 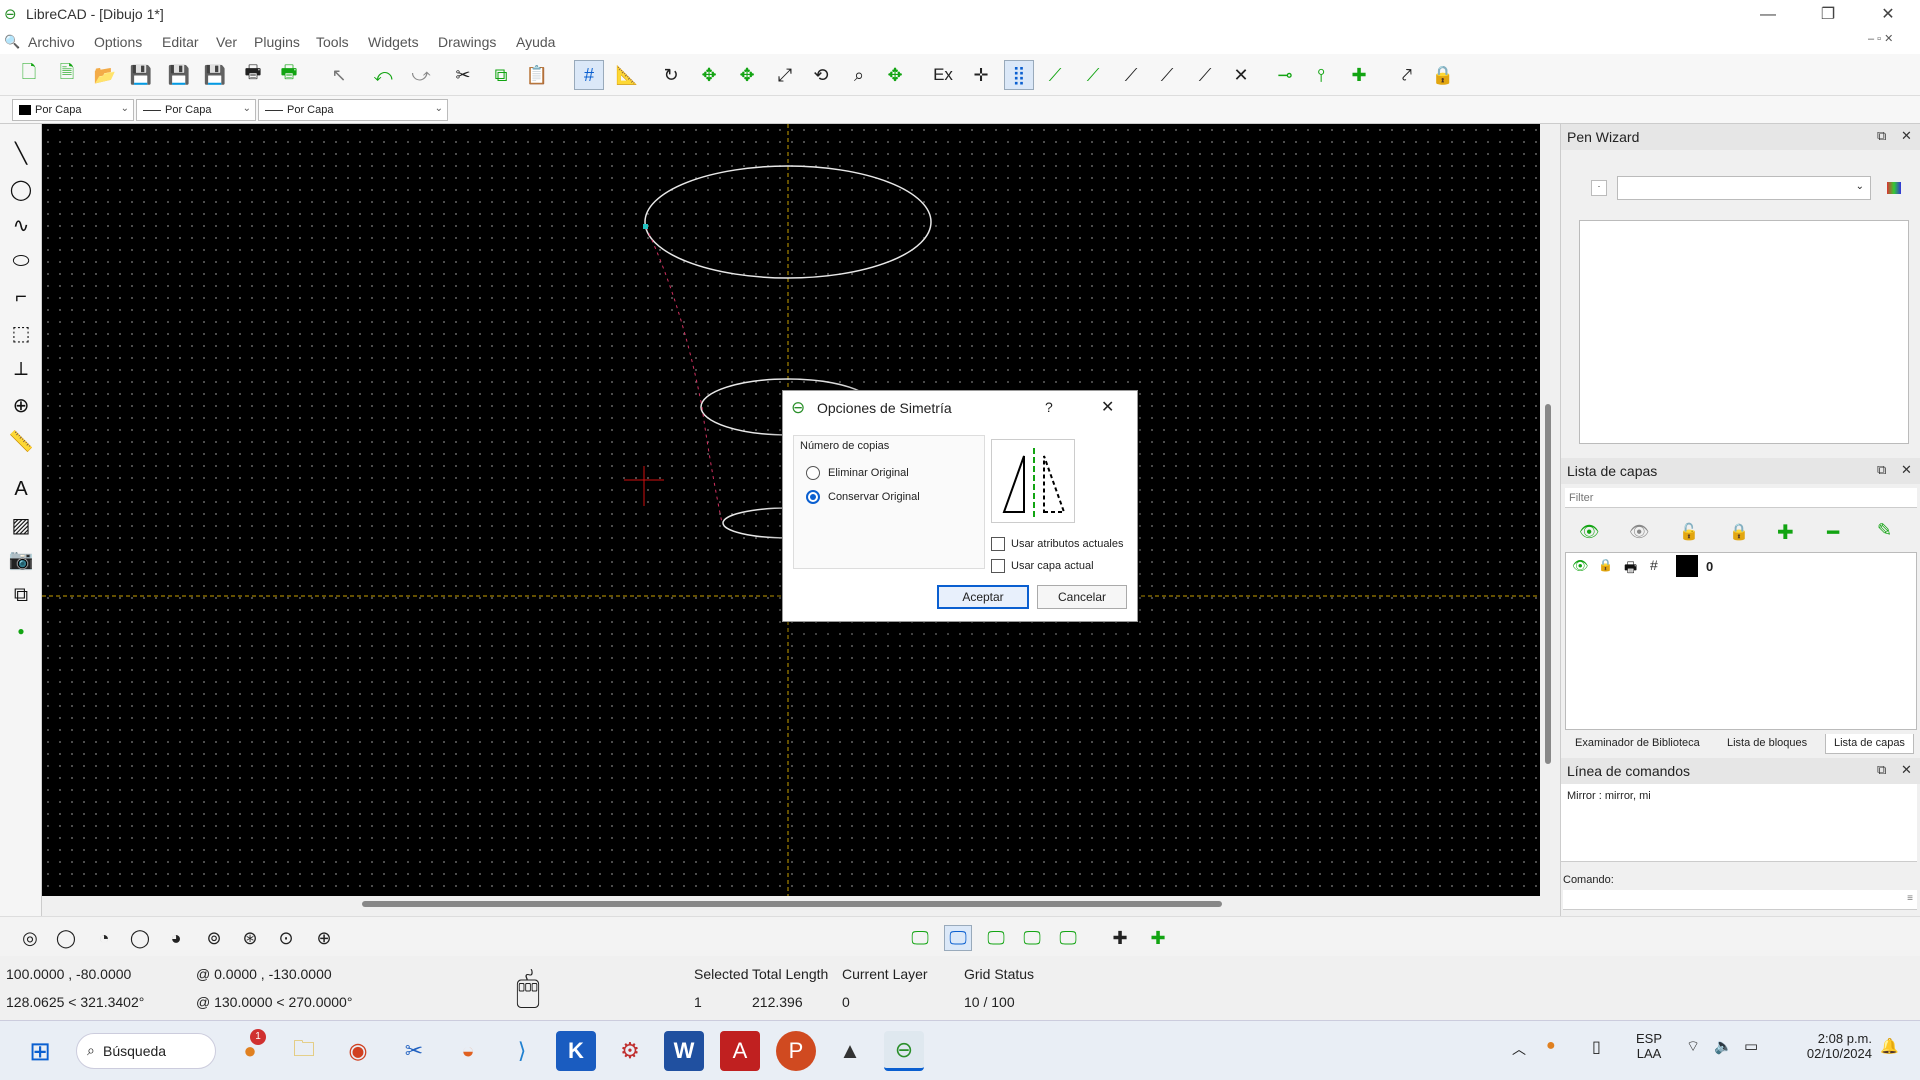 What do you see at coordinates (1888, 15) in the screenshot?
I see `close-window-button: ✕` at bounding box center [1888, 15].